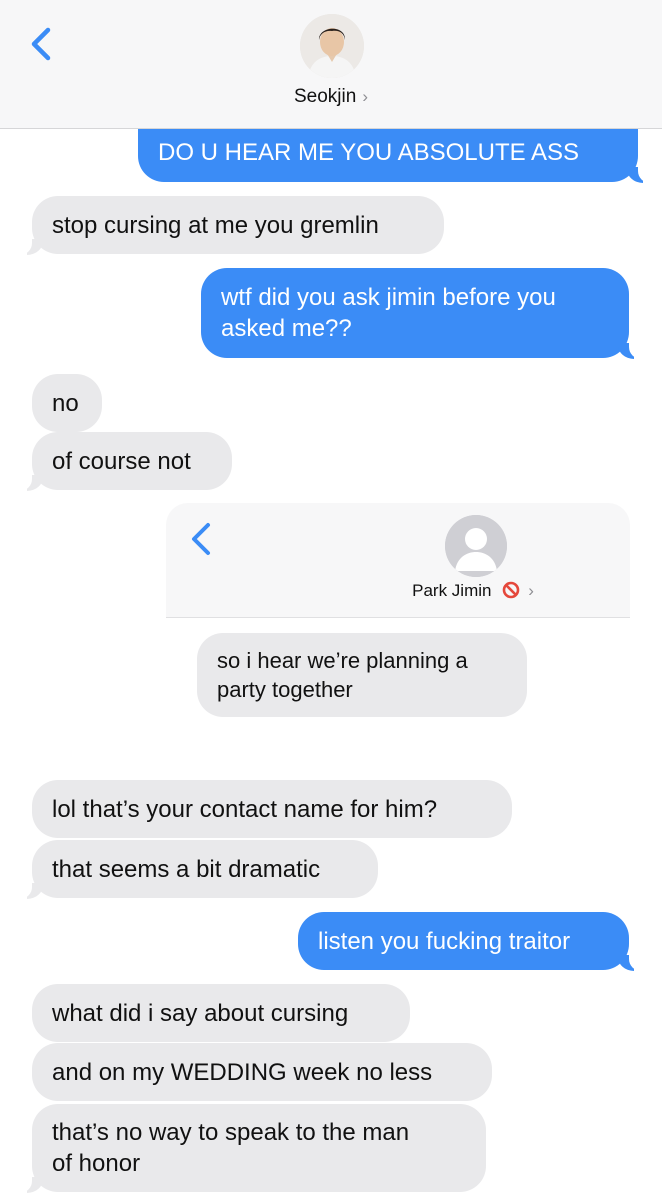 Image resolution: width=662 pixels, height=1200 pixels. What do you see at coordinates (200, 1013) in the screenshot?
I see `message-text: what did i say about cursing` at bounding box center [200, 1013].